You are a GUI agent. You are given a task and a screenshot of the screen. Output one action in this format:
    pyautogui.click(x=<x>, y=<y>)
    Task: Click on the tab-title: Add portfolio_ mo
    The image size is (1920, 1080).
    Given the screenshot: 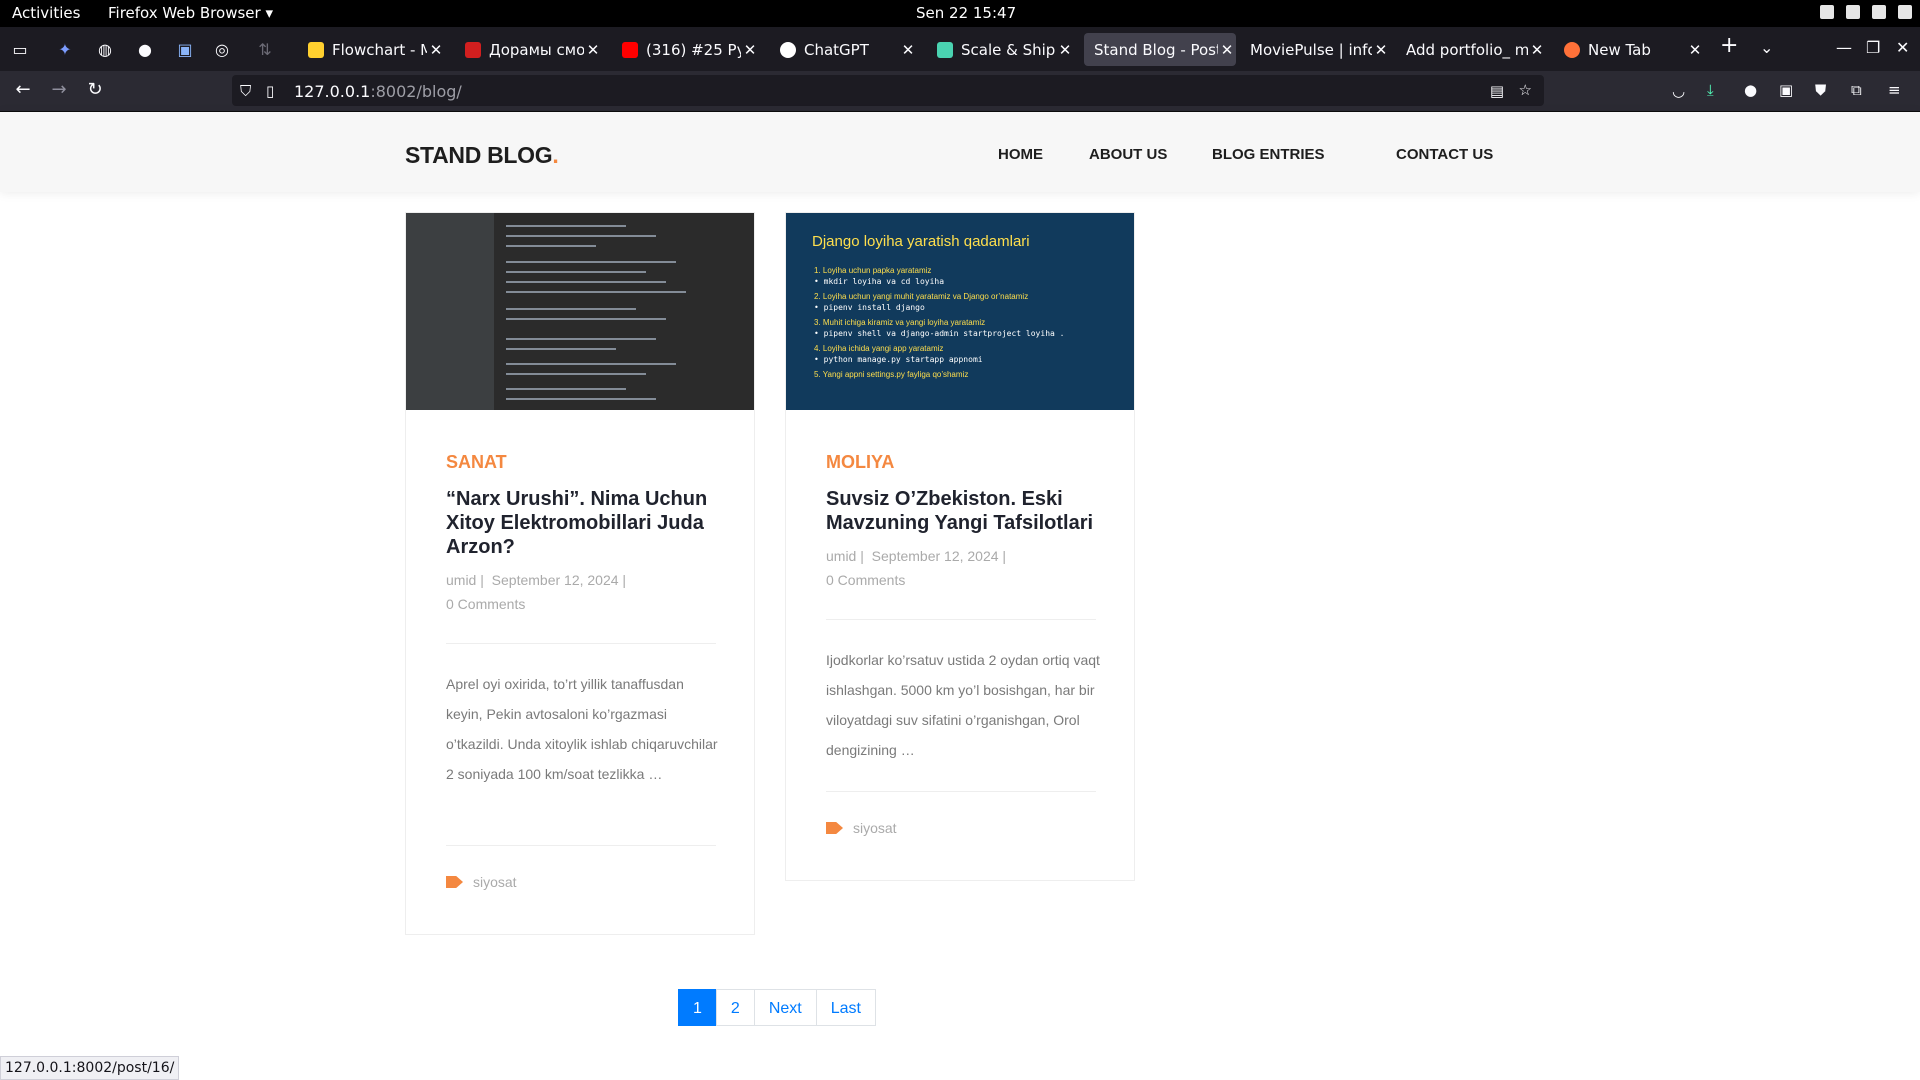 What is the action you would take?
    pyautogui.click(x=1467, y=49)
    